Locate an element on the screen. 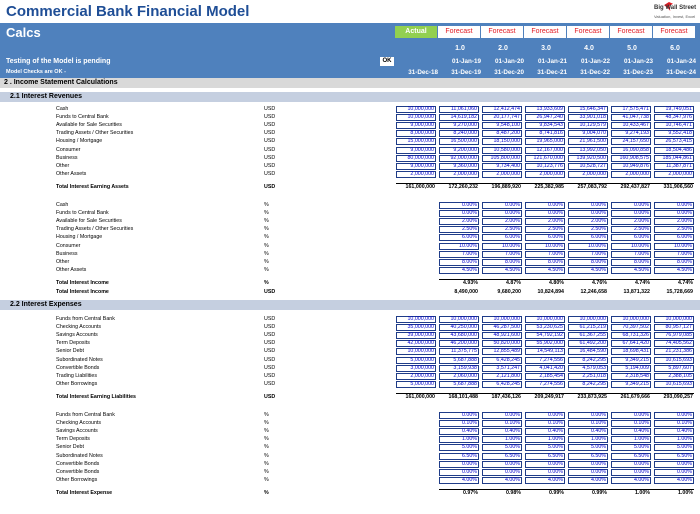 The width and height of the screenshot is (700, 514). input-cell: 41,047,738 is located at coordinates (631, 118).